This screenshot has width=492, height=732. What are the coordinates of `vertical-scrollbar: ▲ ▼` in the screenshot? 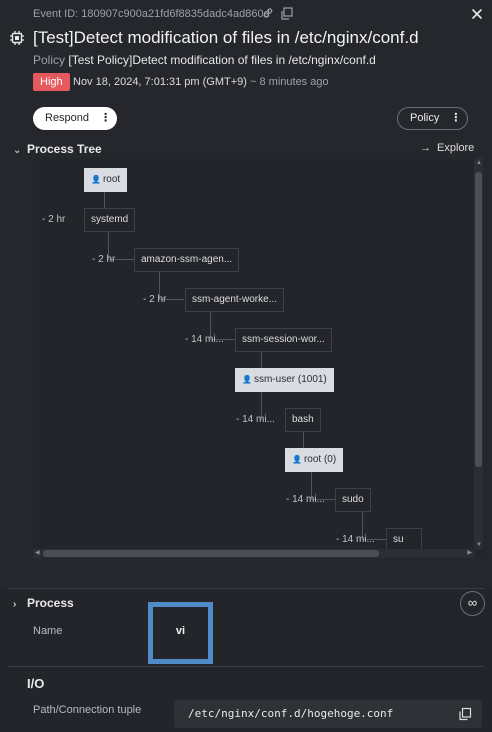 It's located at (478, 354).